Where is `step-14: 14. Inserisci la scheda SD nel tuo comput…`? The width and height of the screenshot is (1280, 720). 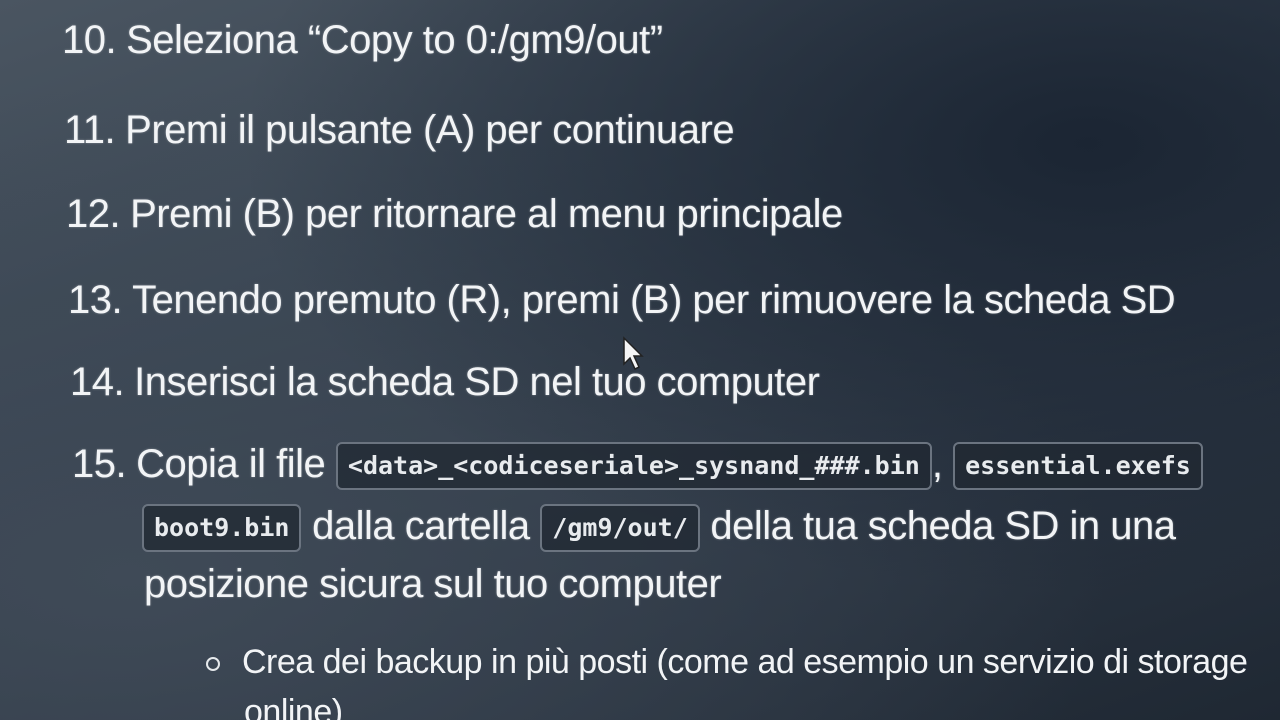
step-14: 14. Inserisci la scheda SD nel tuo comput… is located at coordinates (445, 382).